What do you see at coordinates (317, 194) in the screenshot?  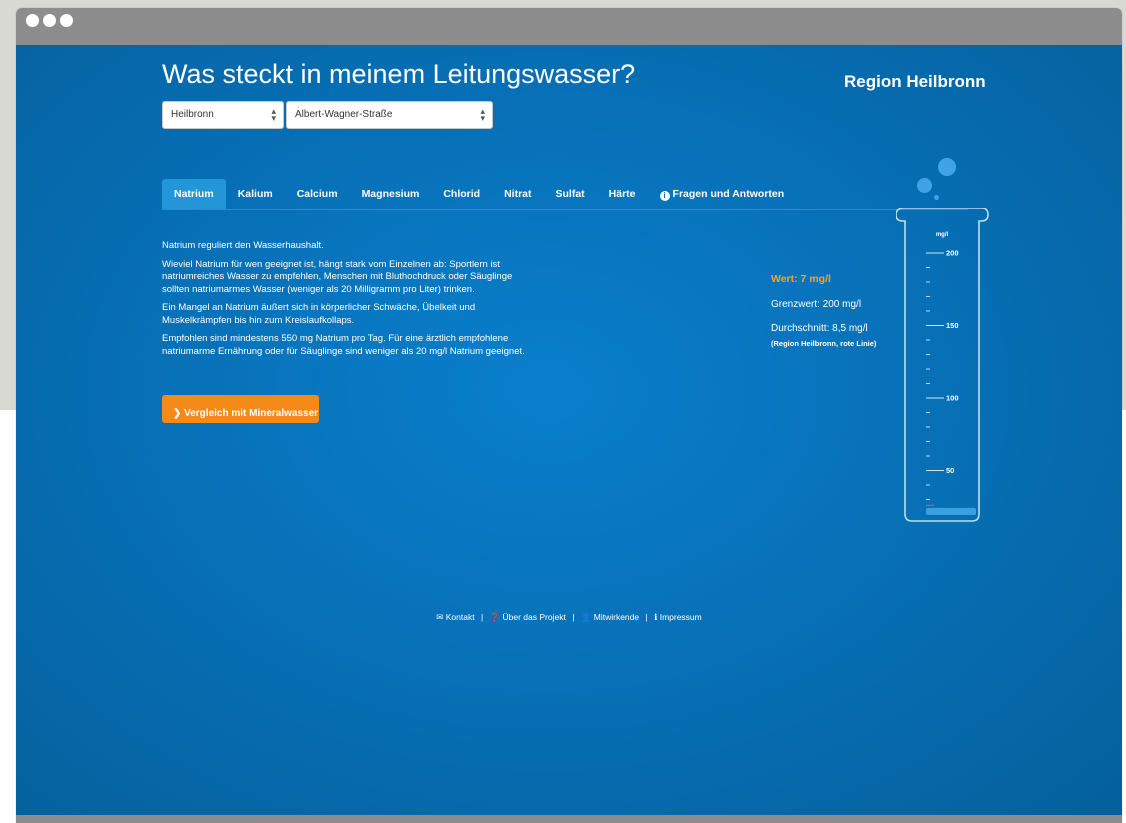 I see `tab-calcium: Calcium` at bounding box center [317, 194].